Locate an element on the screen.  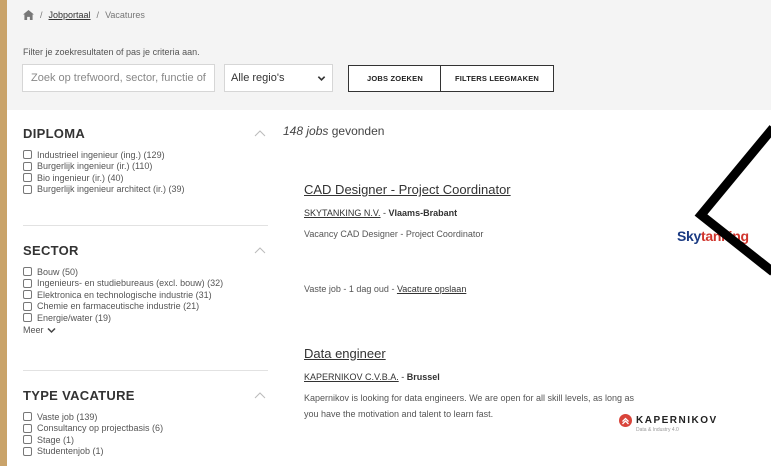
results-count-number: 148 jobs is located at coordinates (306, 131).